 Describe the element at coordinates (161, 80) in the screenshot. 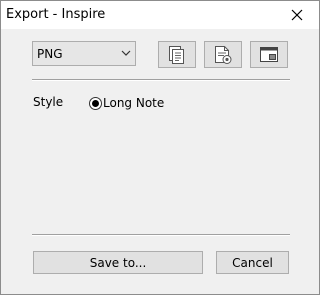

I see `separator-top` at that location.